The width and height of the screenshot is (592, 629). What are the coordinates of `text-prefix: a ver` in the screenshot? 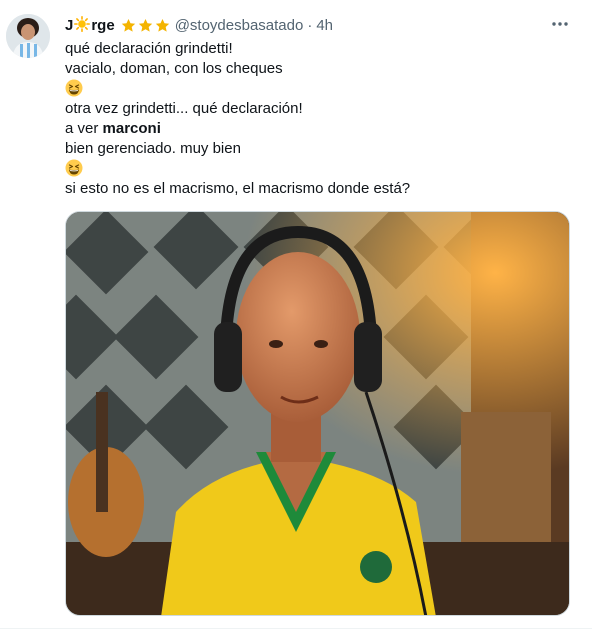 It's located at (84, 128).